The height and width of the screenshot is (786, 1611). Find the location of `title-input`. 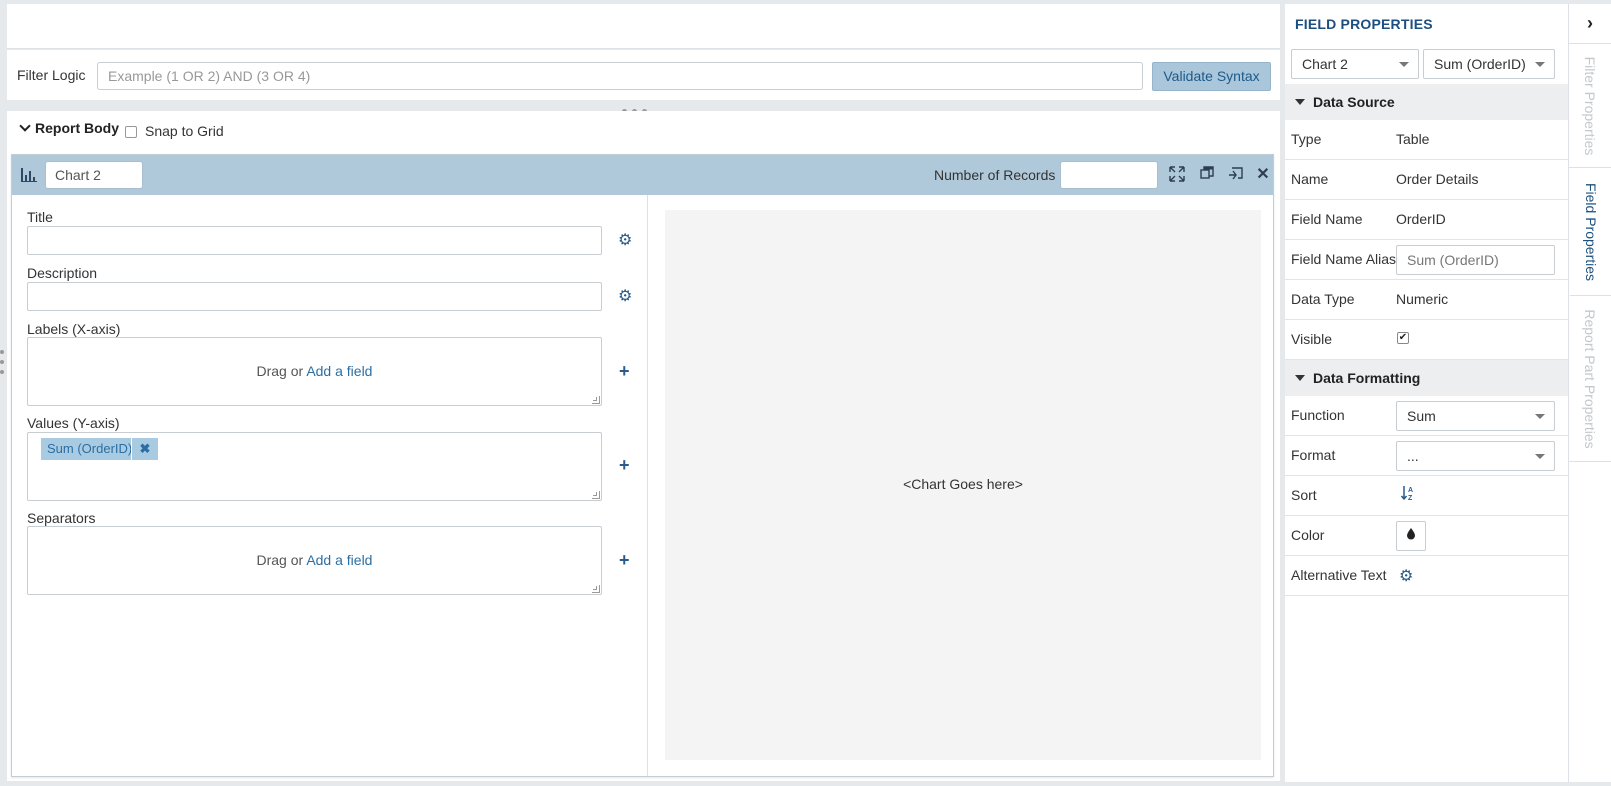

title-input is located at coordinates (314, 240).